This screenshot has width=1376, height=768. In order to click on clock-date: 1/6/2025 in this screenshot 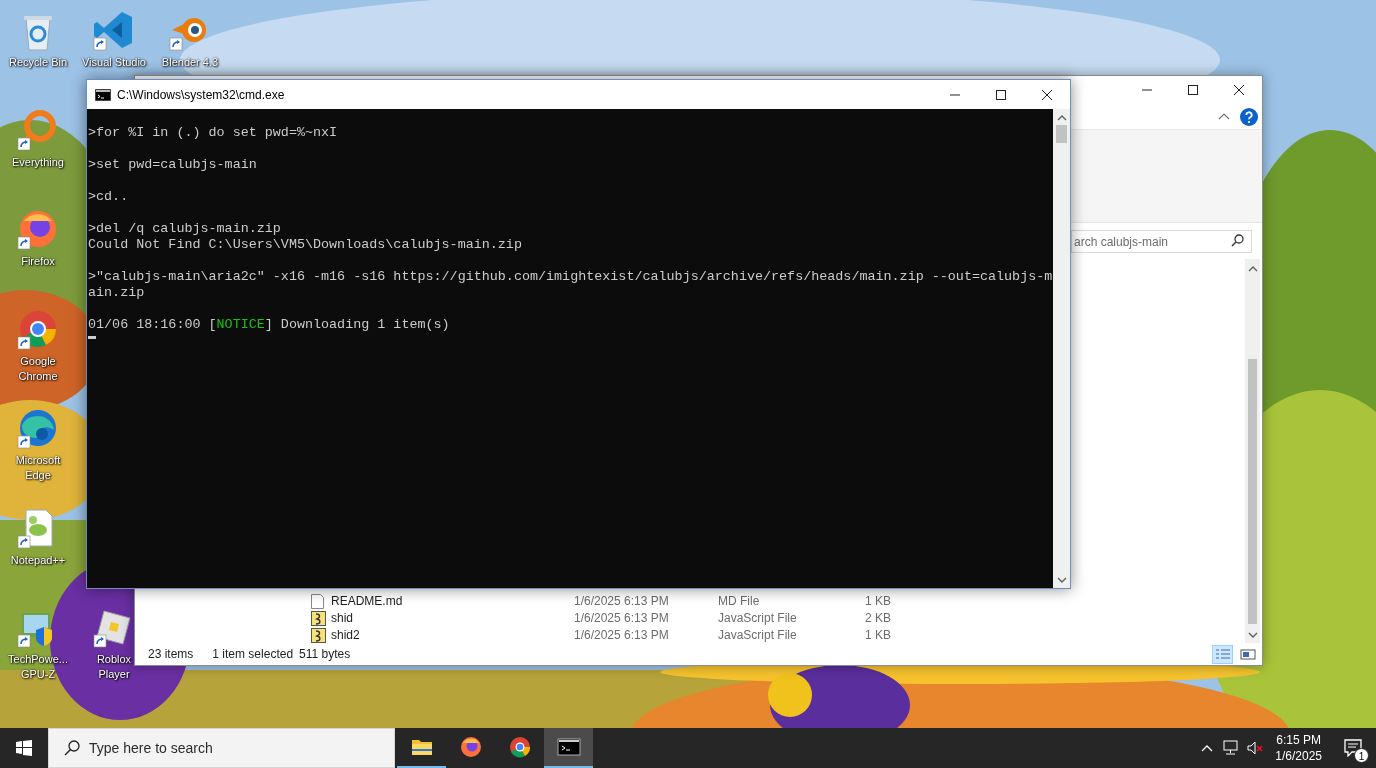, I will do `click(1298, 756)`.